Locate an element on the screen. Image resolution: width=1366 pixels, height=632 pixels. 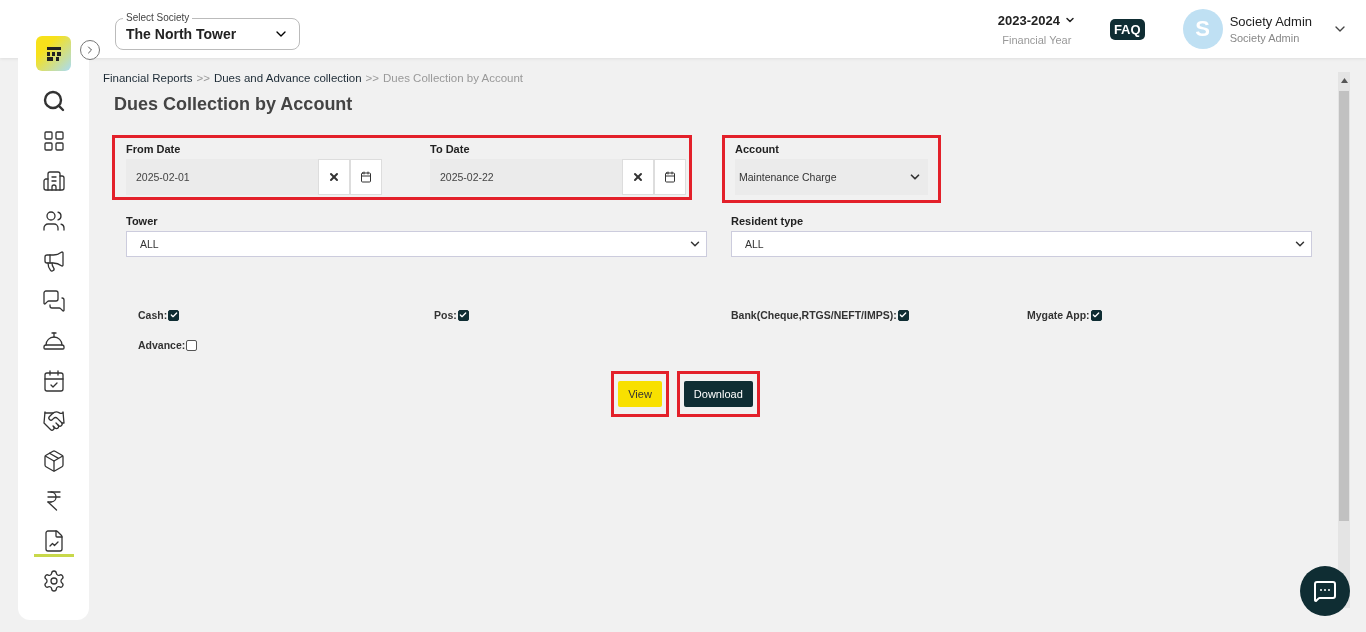
resident-type-select: ALL is located at coordinates (1021, 244).